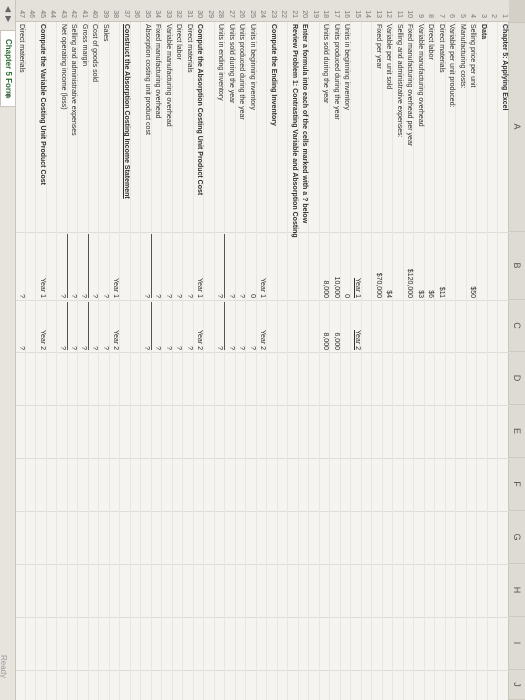 The image size is (525, 700). Describe the element at coordinates (441, 127) in the screenshot. I see `direct-materials-label: Direct materials` at that location.